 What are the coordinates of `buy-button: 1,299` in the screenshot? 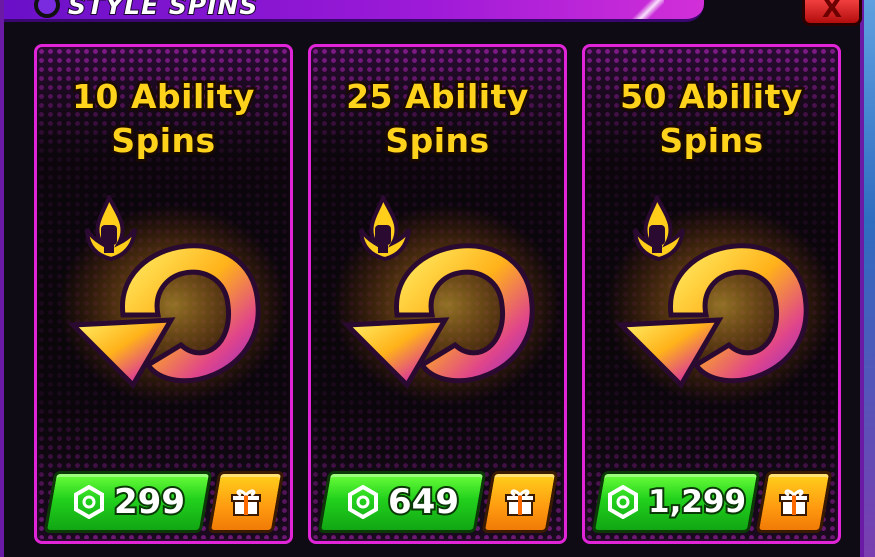 It's located at (676, 502).